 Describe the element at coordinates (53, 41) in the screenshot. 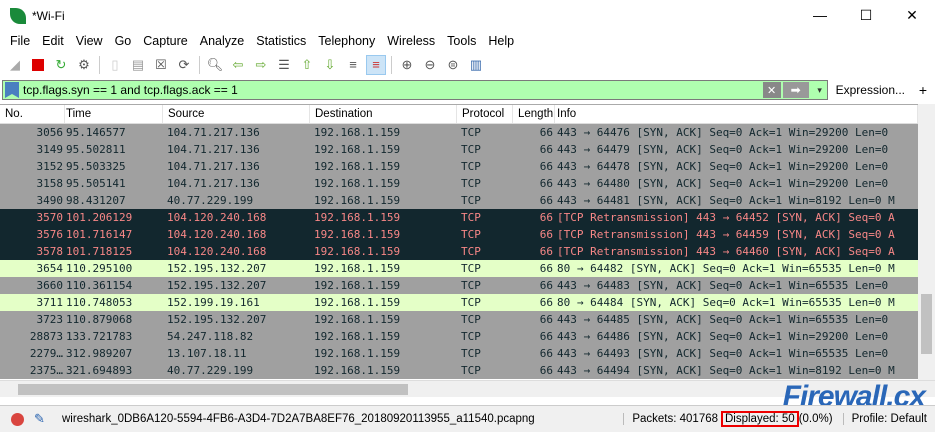

I see `menu-edit: Edit` at that location.